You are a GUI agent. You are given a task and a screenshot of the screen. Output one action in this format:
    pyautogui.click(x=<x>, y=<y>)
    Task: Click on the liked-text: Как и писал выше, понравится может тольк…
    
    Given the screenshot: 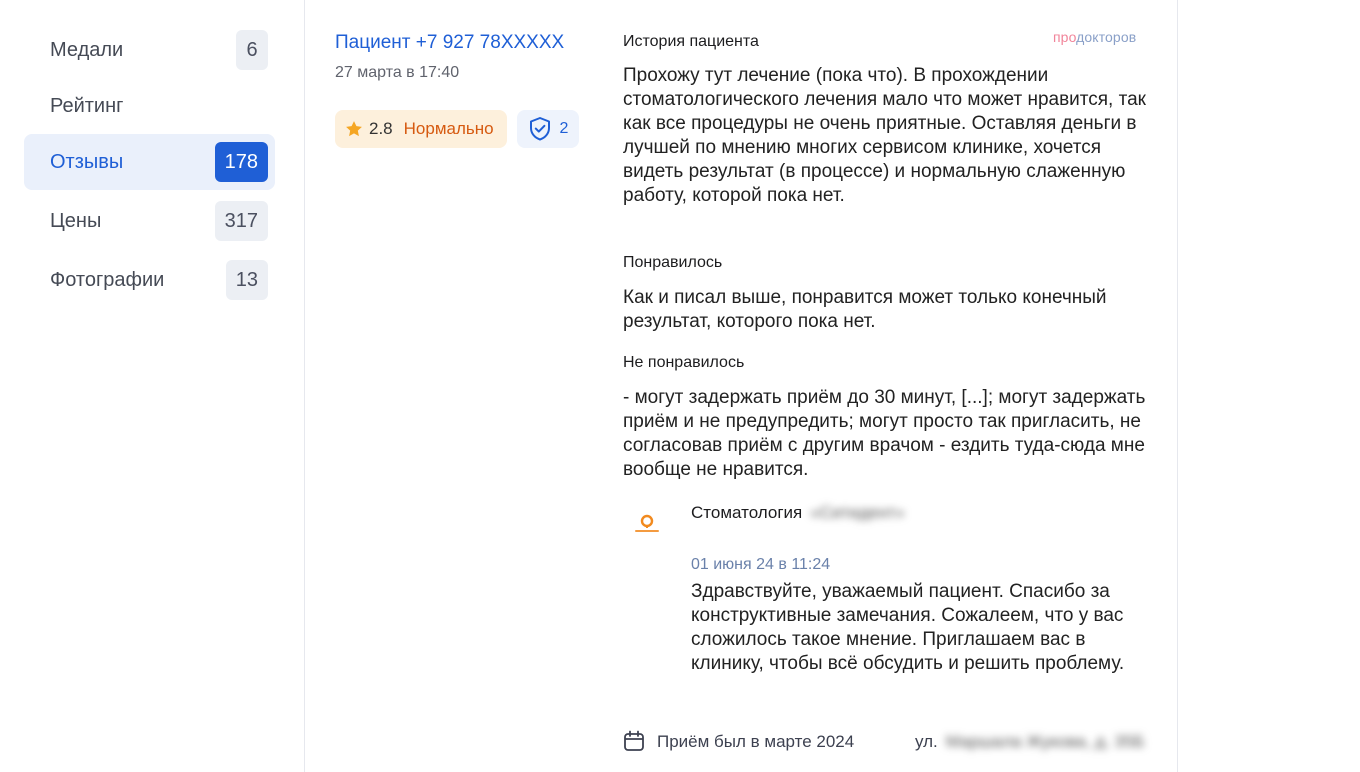 What is the action you would take?
    pyautogui.click(x=865, y=309)
    